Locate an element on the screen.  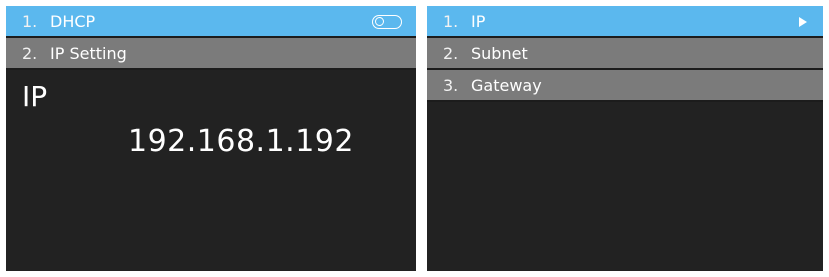
menu-item-label: DHCP is located at coordinates (73, 21).